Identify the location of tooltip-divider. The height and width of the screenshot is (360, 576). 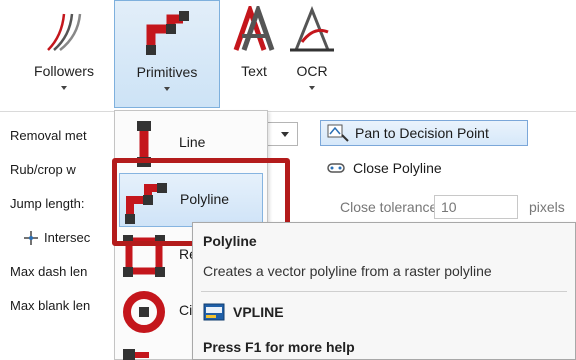
(384, 291).